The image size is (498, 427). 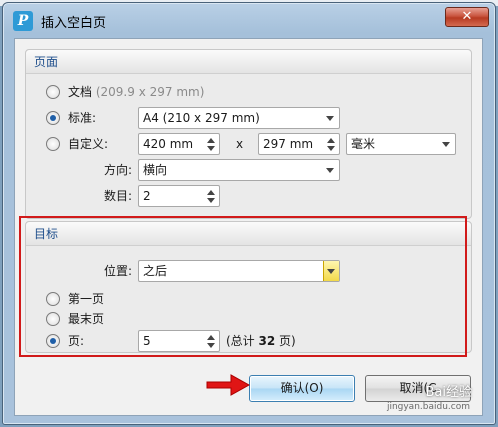 I want to click on dimension-separator: x, so click(x=240, y=144).